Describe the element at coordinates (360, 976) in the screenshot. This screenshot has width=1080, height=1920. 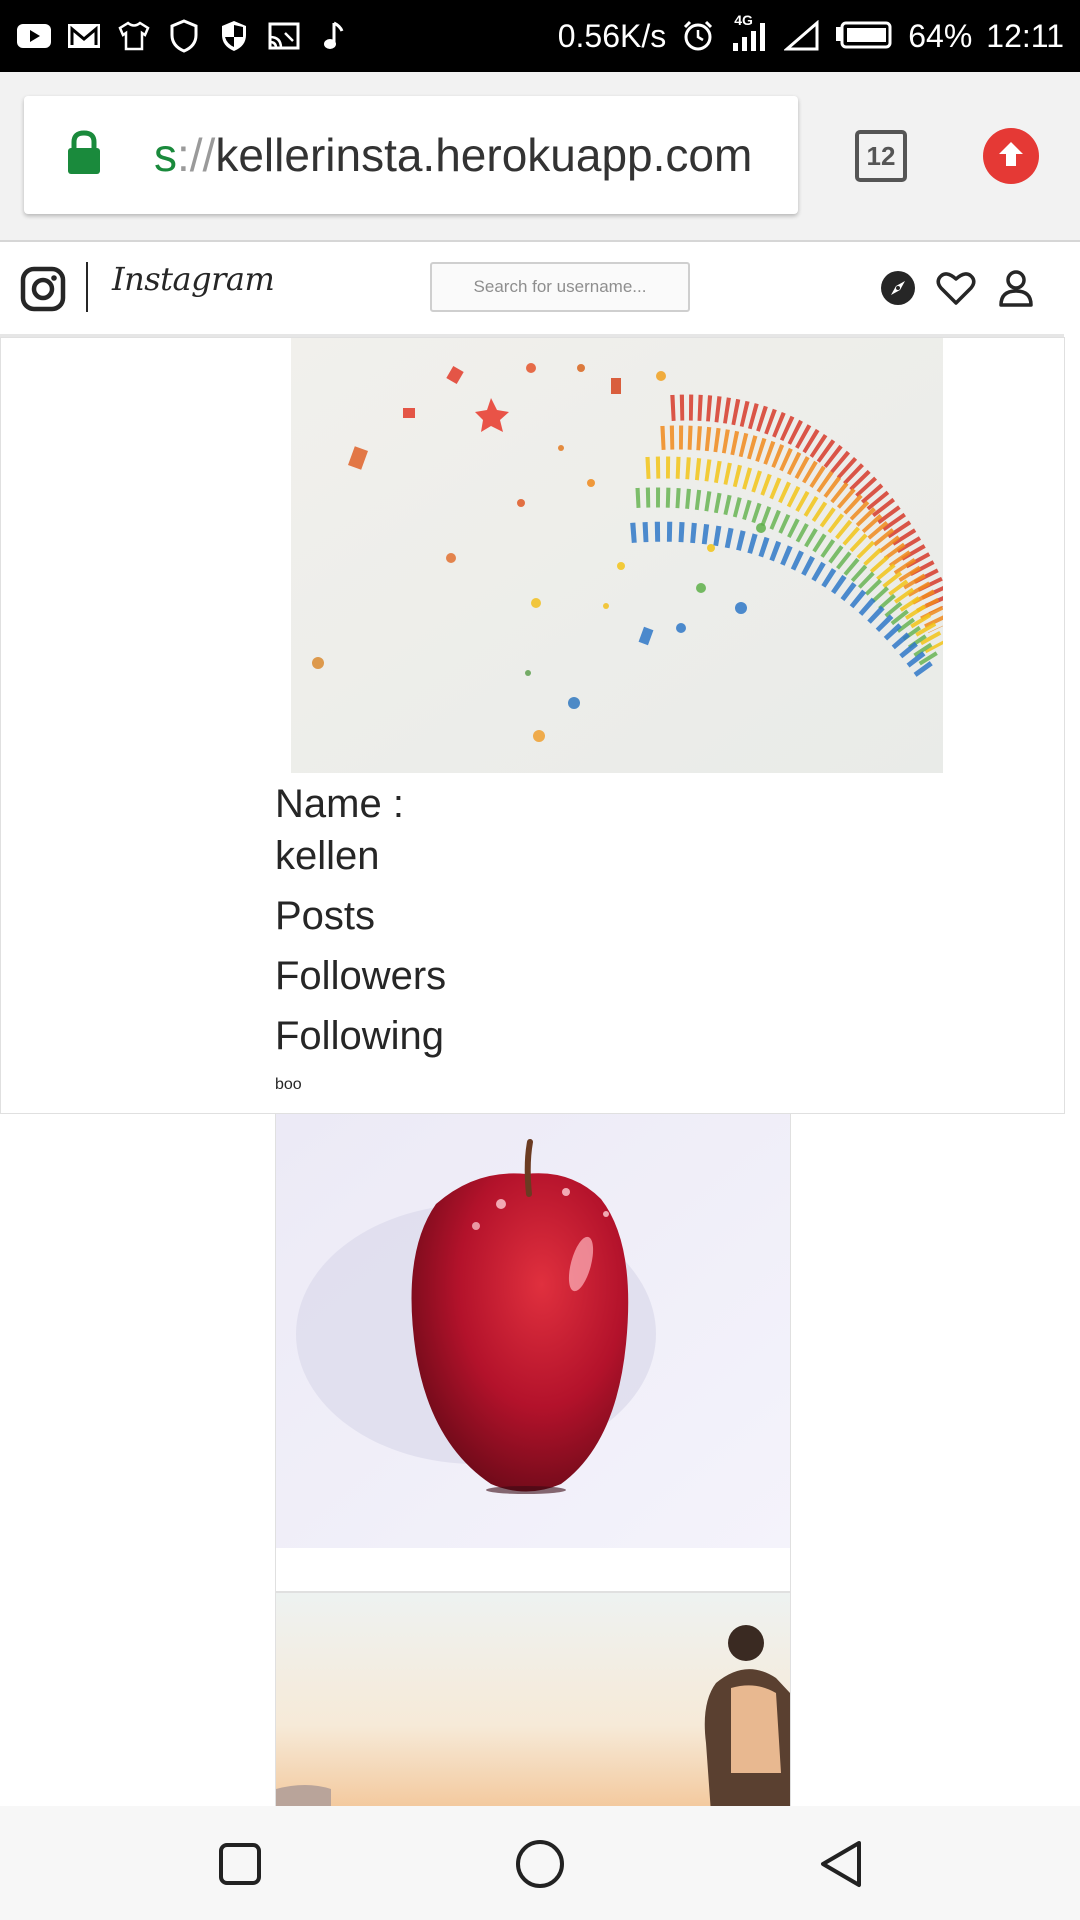
I see `followers-label: Followers` at that location.